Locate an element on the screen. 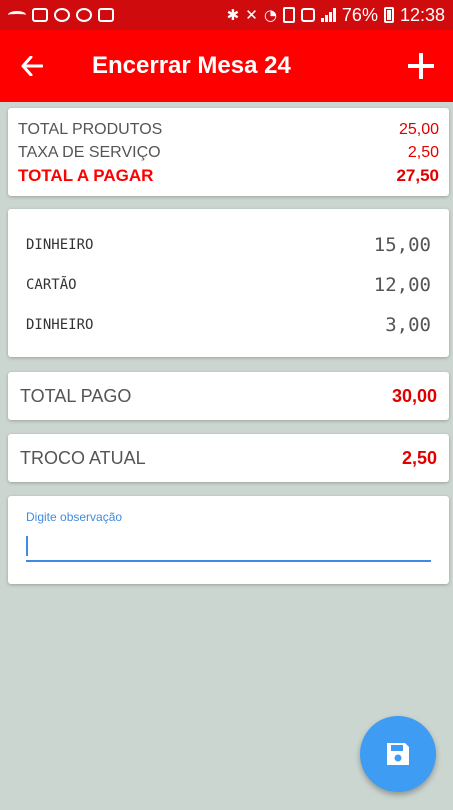 This screenshot has width=453, height=810. app-bar: Encerrar Mesa 24 is located at coordinates (226, 66).